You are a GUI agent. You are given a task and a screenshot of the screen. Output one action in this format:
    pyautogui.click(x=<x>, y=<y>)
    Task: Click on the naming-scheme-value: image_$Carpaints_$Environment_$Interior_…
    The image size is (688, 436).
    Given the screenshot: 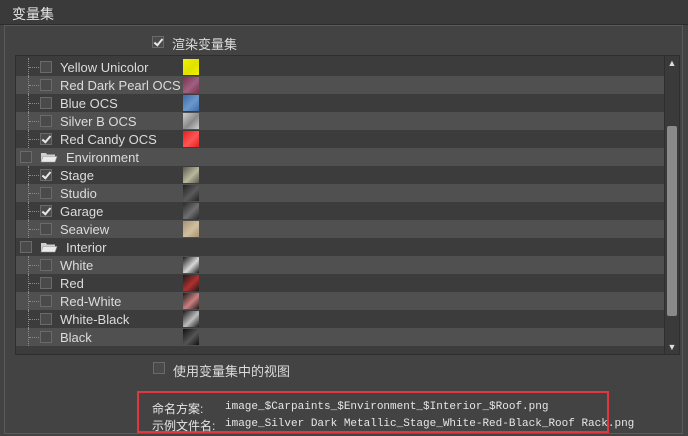 What is the action you would take?
    pyautogui.click(x=387, y=407)
    